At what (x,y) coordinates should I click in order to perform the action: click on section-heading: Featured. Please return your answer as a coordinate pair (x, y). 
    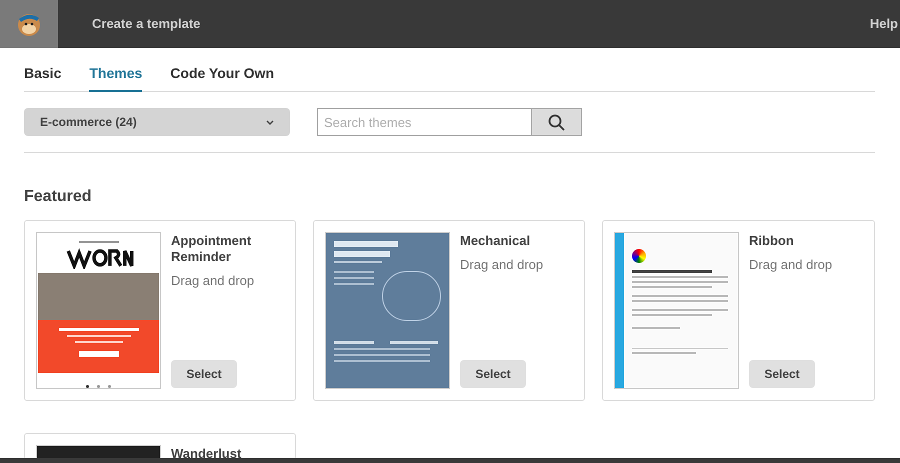
    Looking at the image, I should click on (58, 197).